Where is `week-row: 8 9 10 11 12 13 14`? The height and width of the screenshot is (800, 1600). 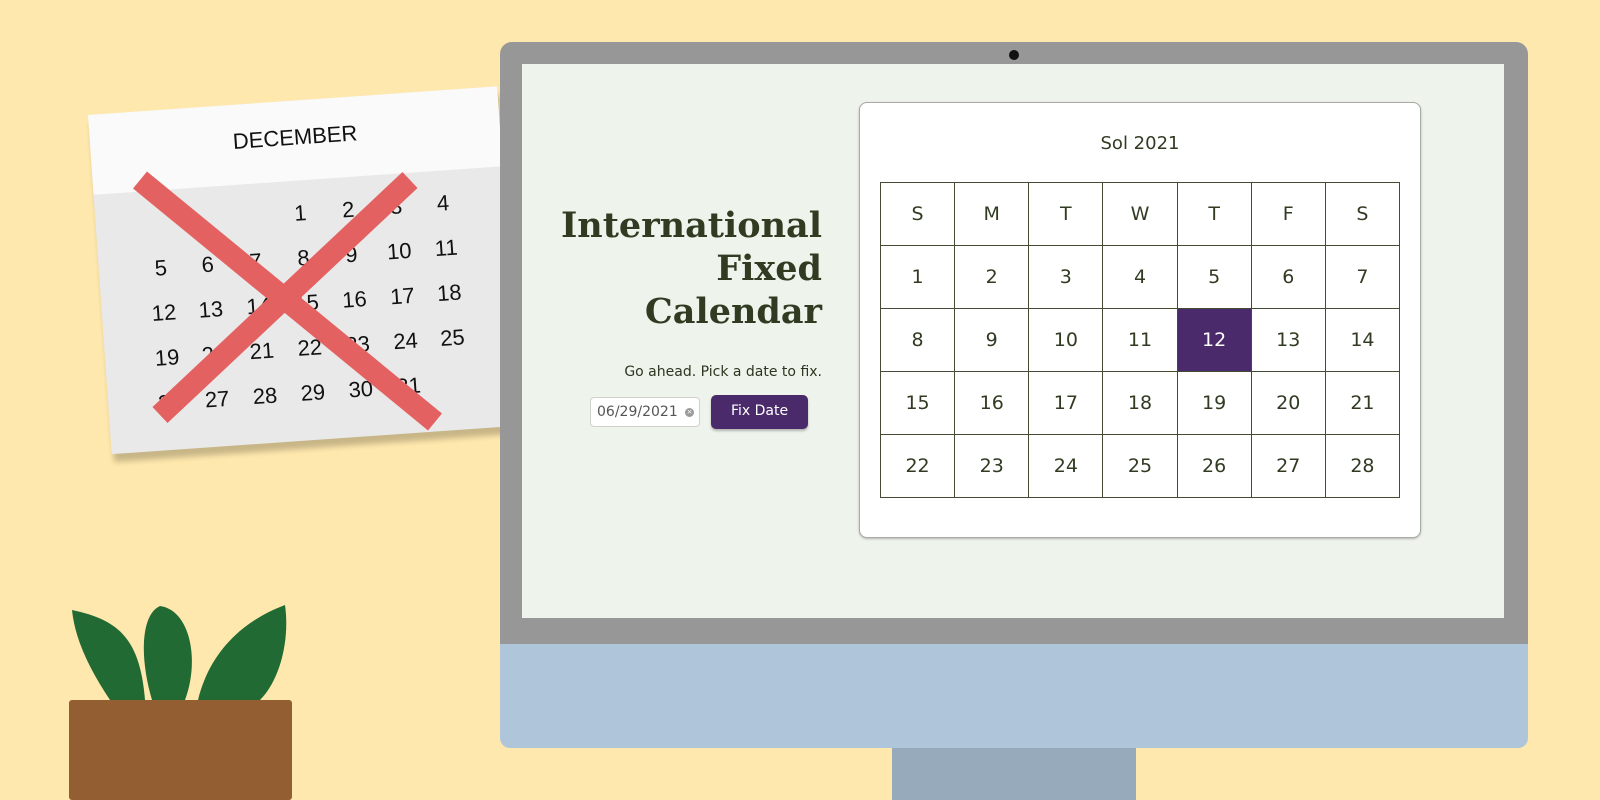
week-row: 8 9 10 11 12 13 14 is located at coordinates (1140, 340).